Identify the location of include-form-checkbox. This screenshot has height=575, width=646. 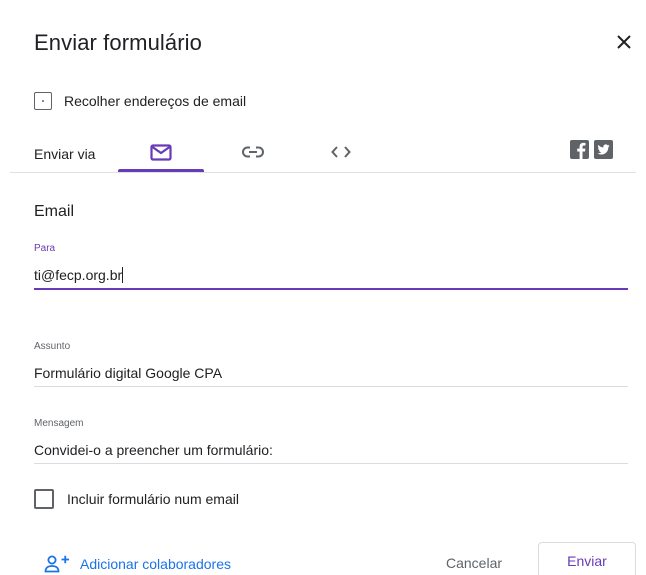
(44, 499).